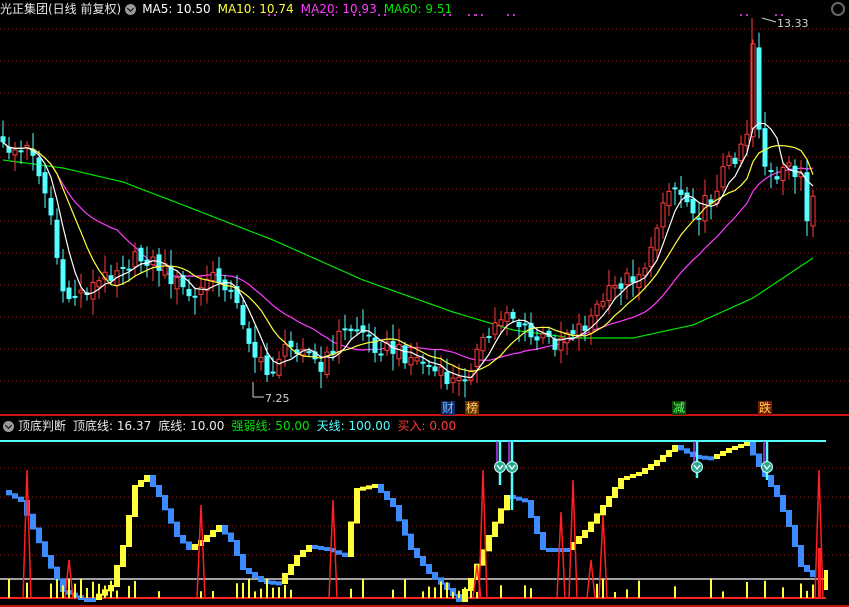 The width and height of the screenshot is (849, 607). I want to click on top-signal-arrow-icon, so click(697, 467).